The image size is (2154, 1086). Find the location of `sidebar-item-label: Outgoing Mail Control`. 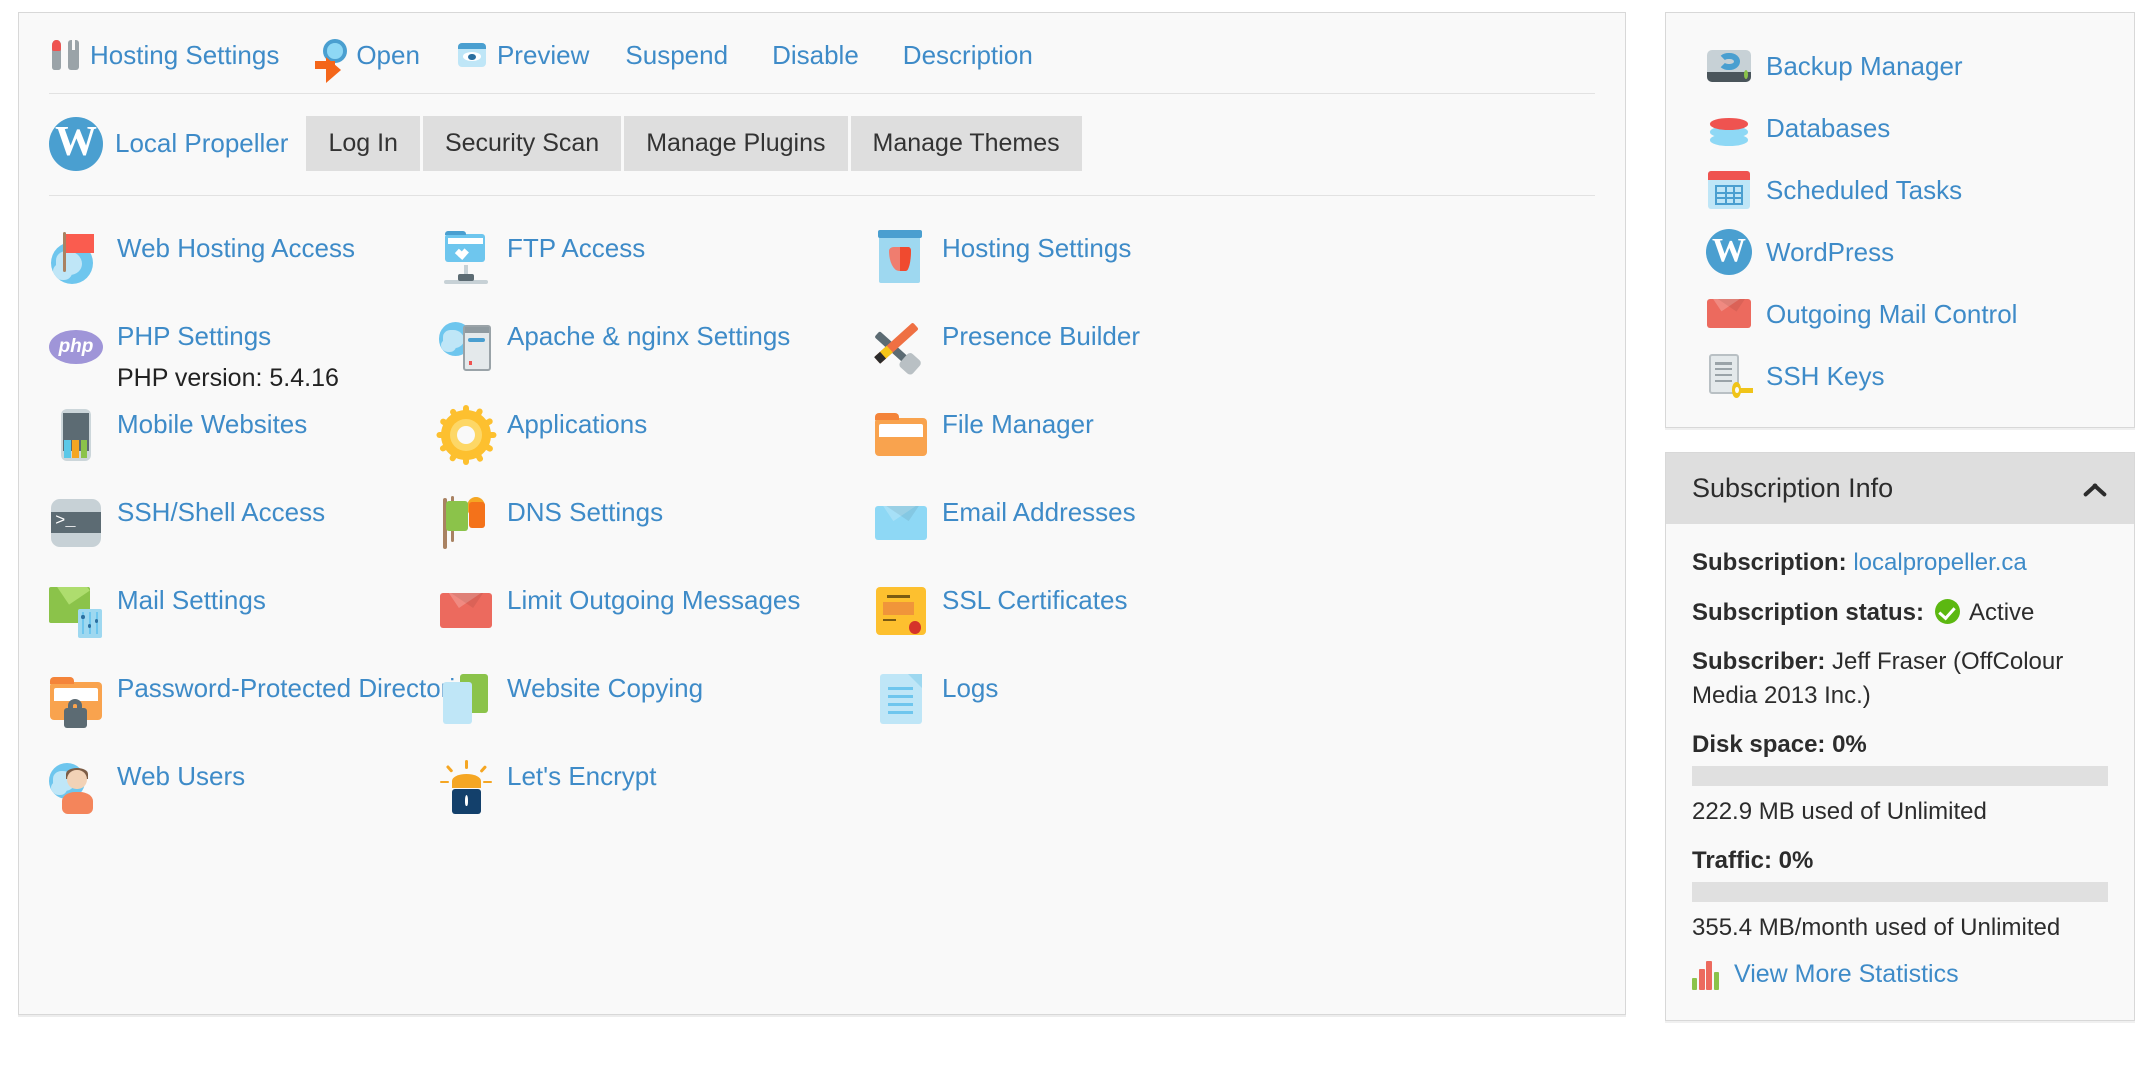

sidebar-item-label: Outgoing Mail Control is located at coordinates (1892, 313).